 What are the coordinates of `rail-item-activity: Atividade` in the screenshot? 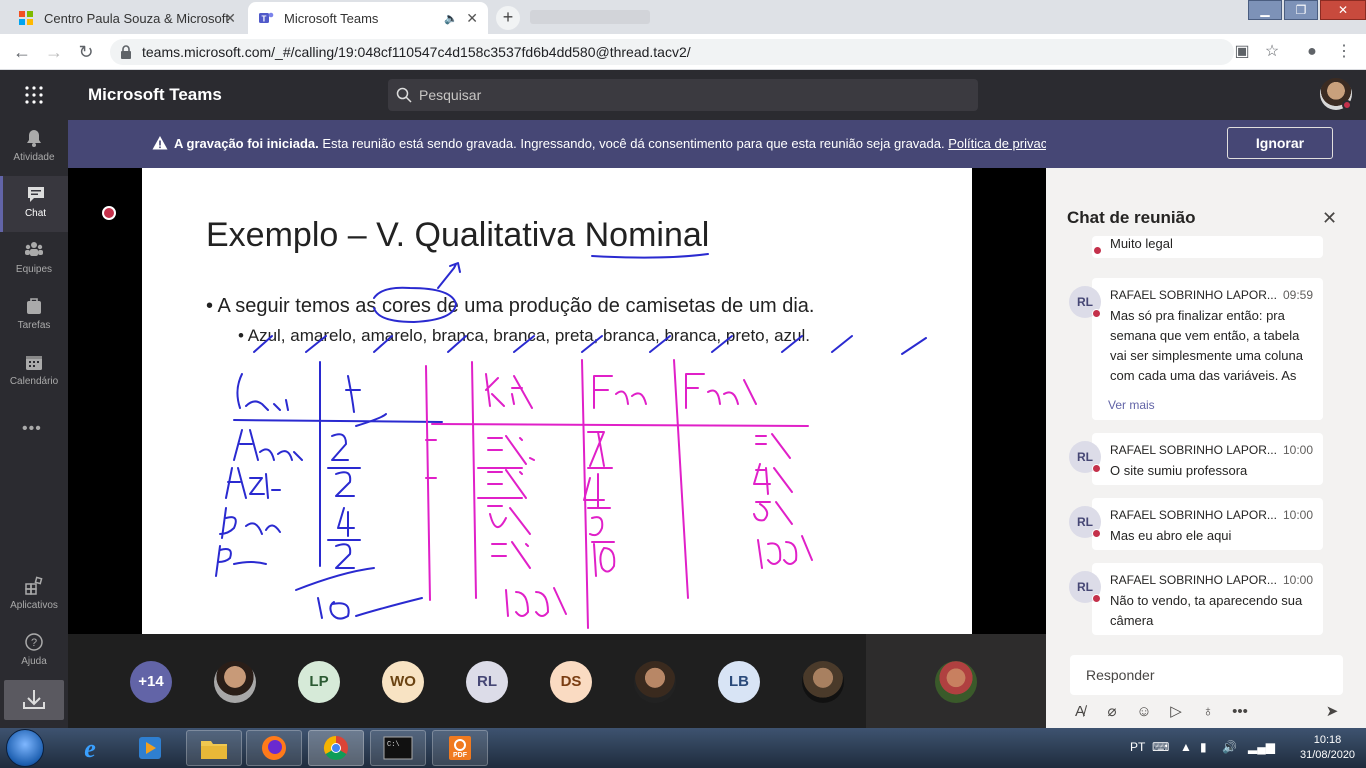 It's located at (34, 148).